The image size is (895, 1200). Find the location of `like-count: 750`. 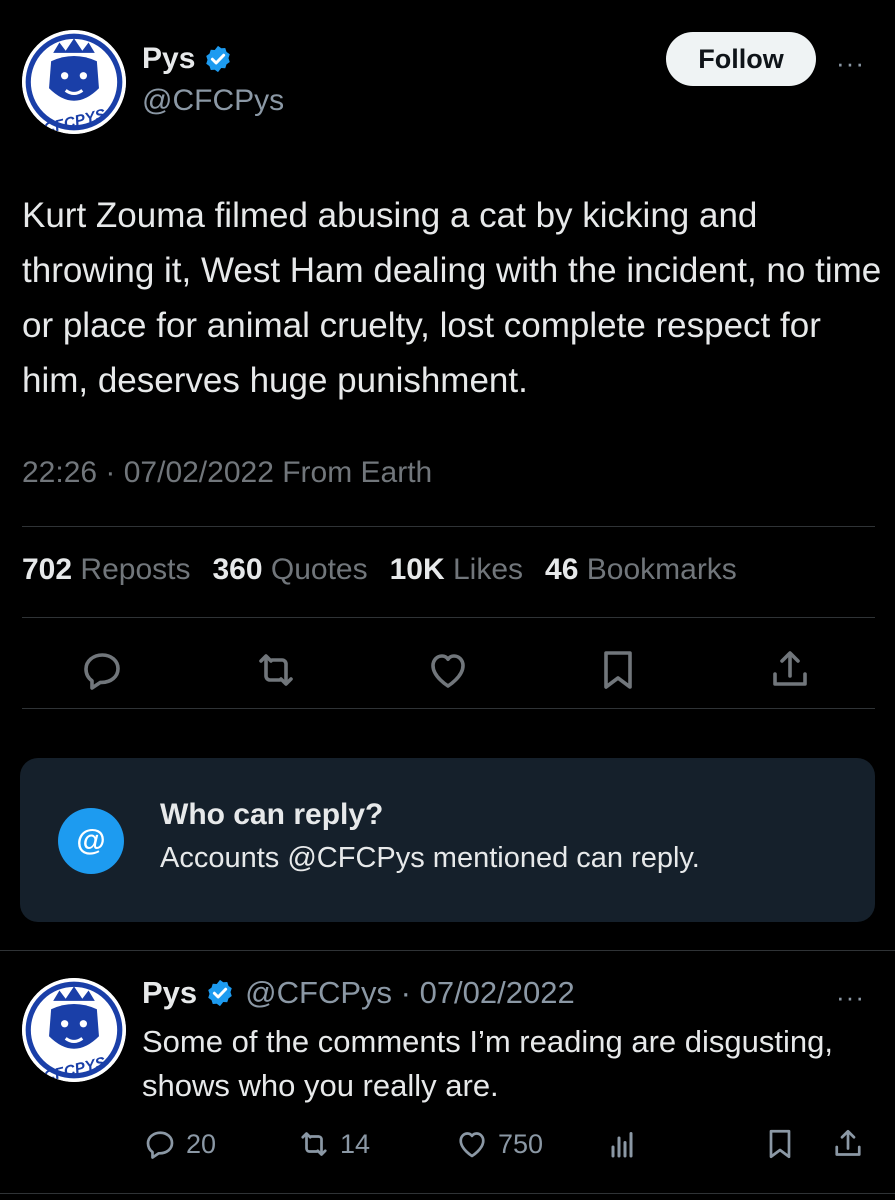

like-count: 750 is located at coordinates (521, 1143).